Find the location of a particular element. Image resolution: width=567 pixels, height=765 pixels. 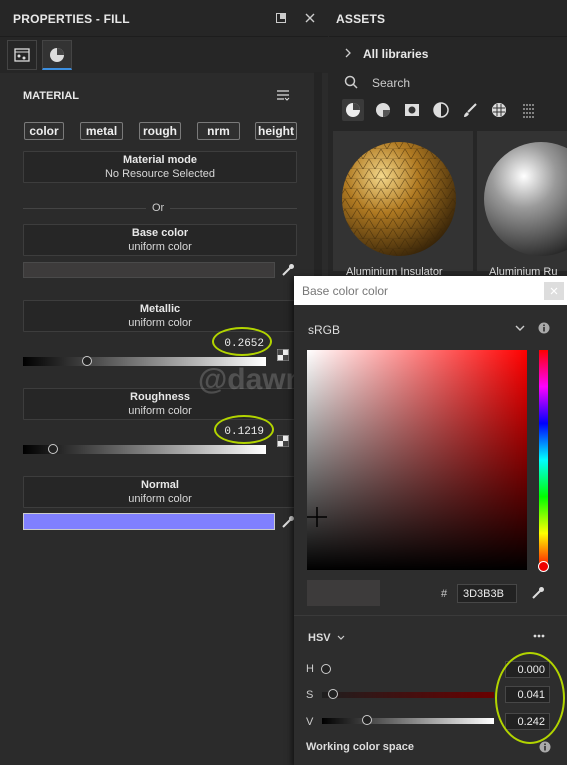

hue-handle is located at coordinates (543, 566).